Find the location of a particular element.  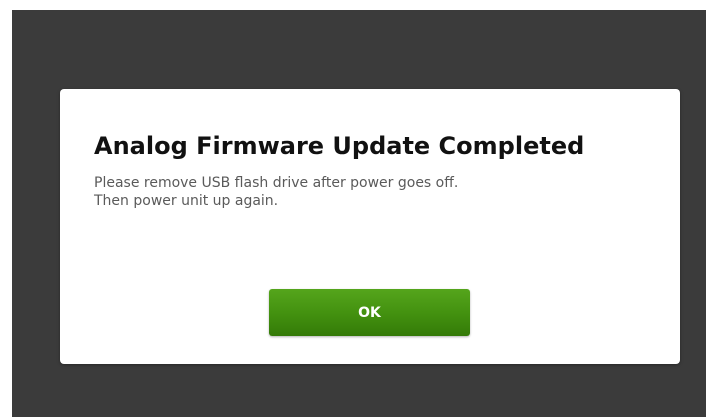

dialog-message-line-2: Then power unit up again. is located at coordinates (186, 201).